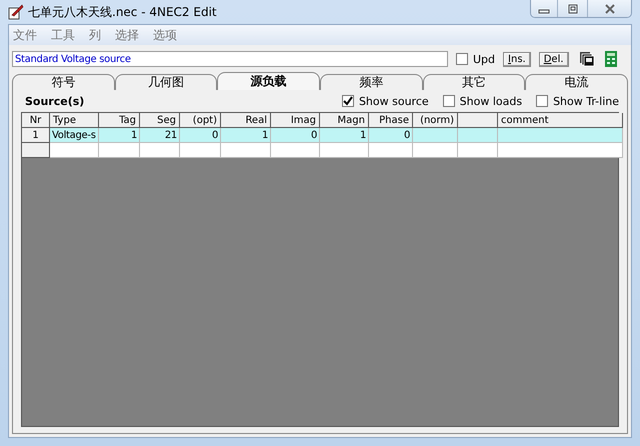 The height and width of the screenshot is (446, 640). I want to click on column-header: Real, so click(246, 120).